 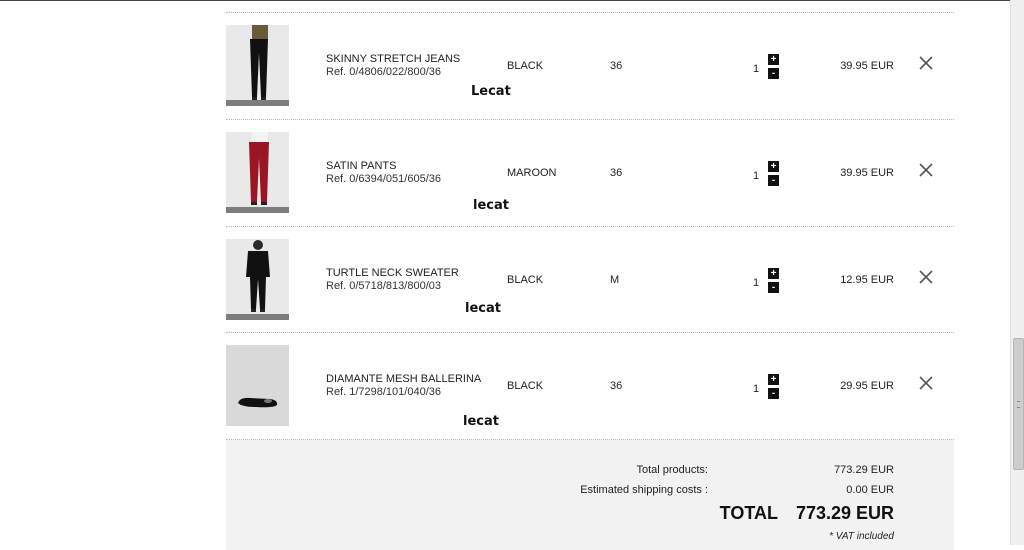 What do you see at coordinates (644, 490) in the screenshot?
I see `shipping-costs-label: Estimated shipping costs :` at bounding box center [644, 490].